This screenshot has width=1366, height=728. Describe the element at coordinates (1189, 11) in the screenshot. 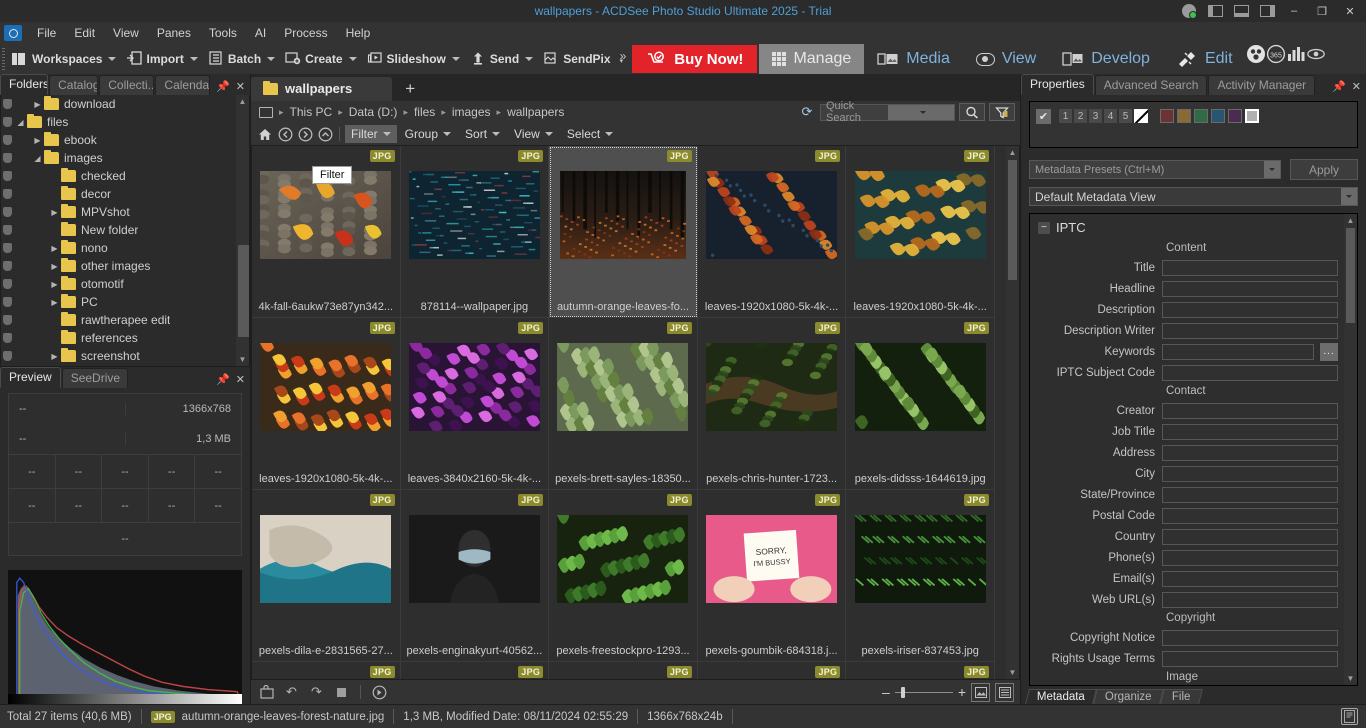

I see `account-icon` at that location.